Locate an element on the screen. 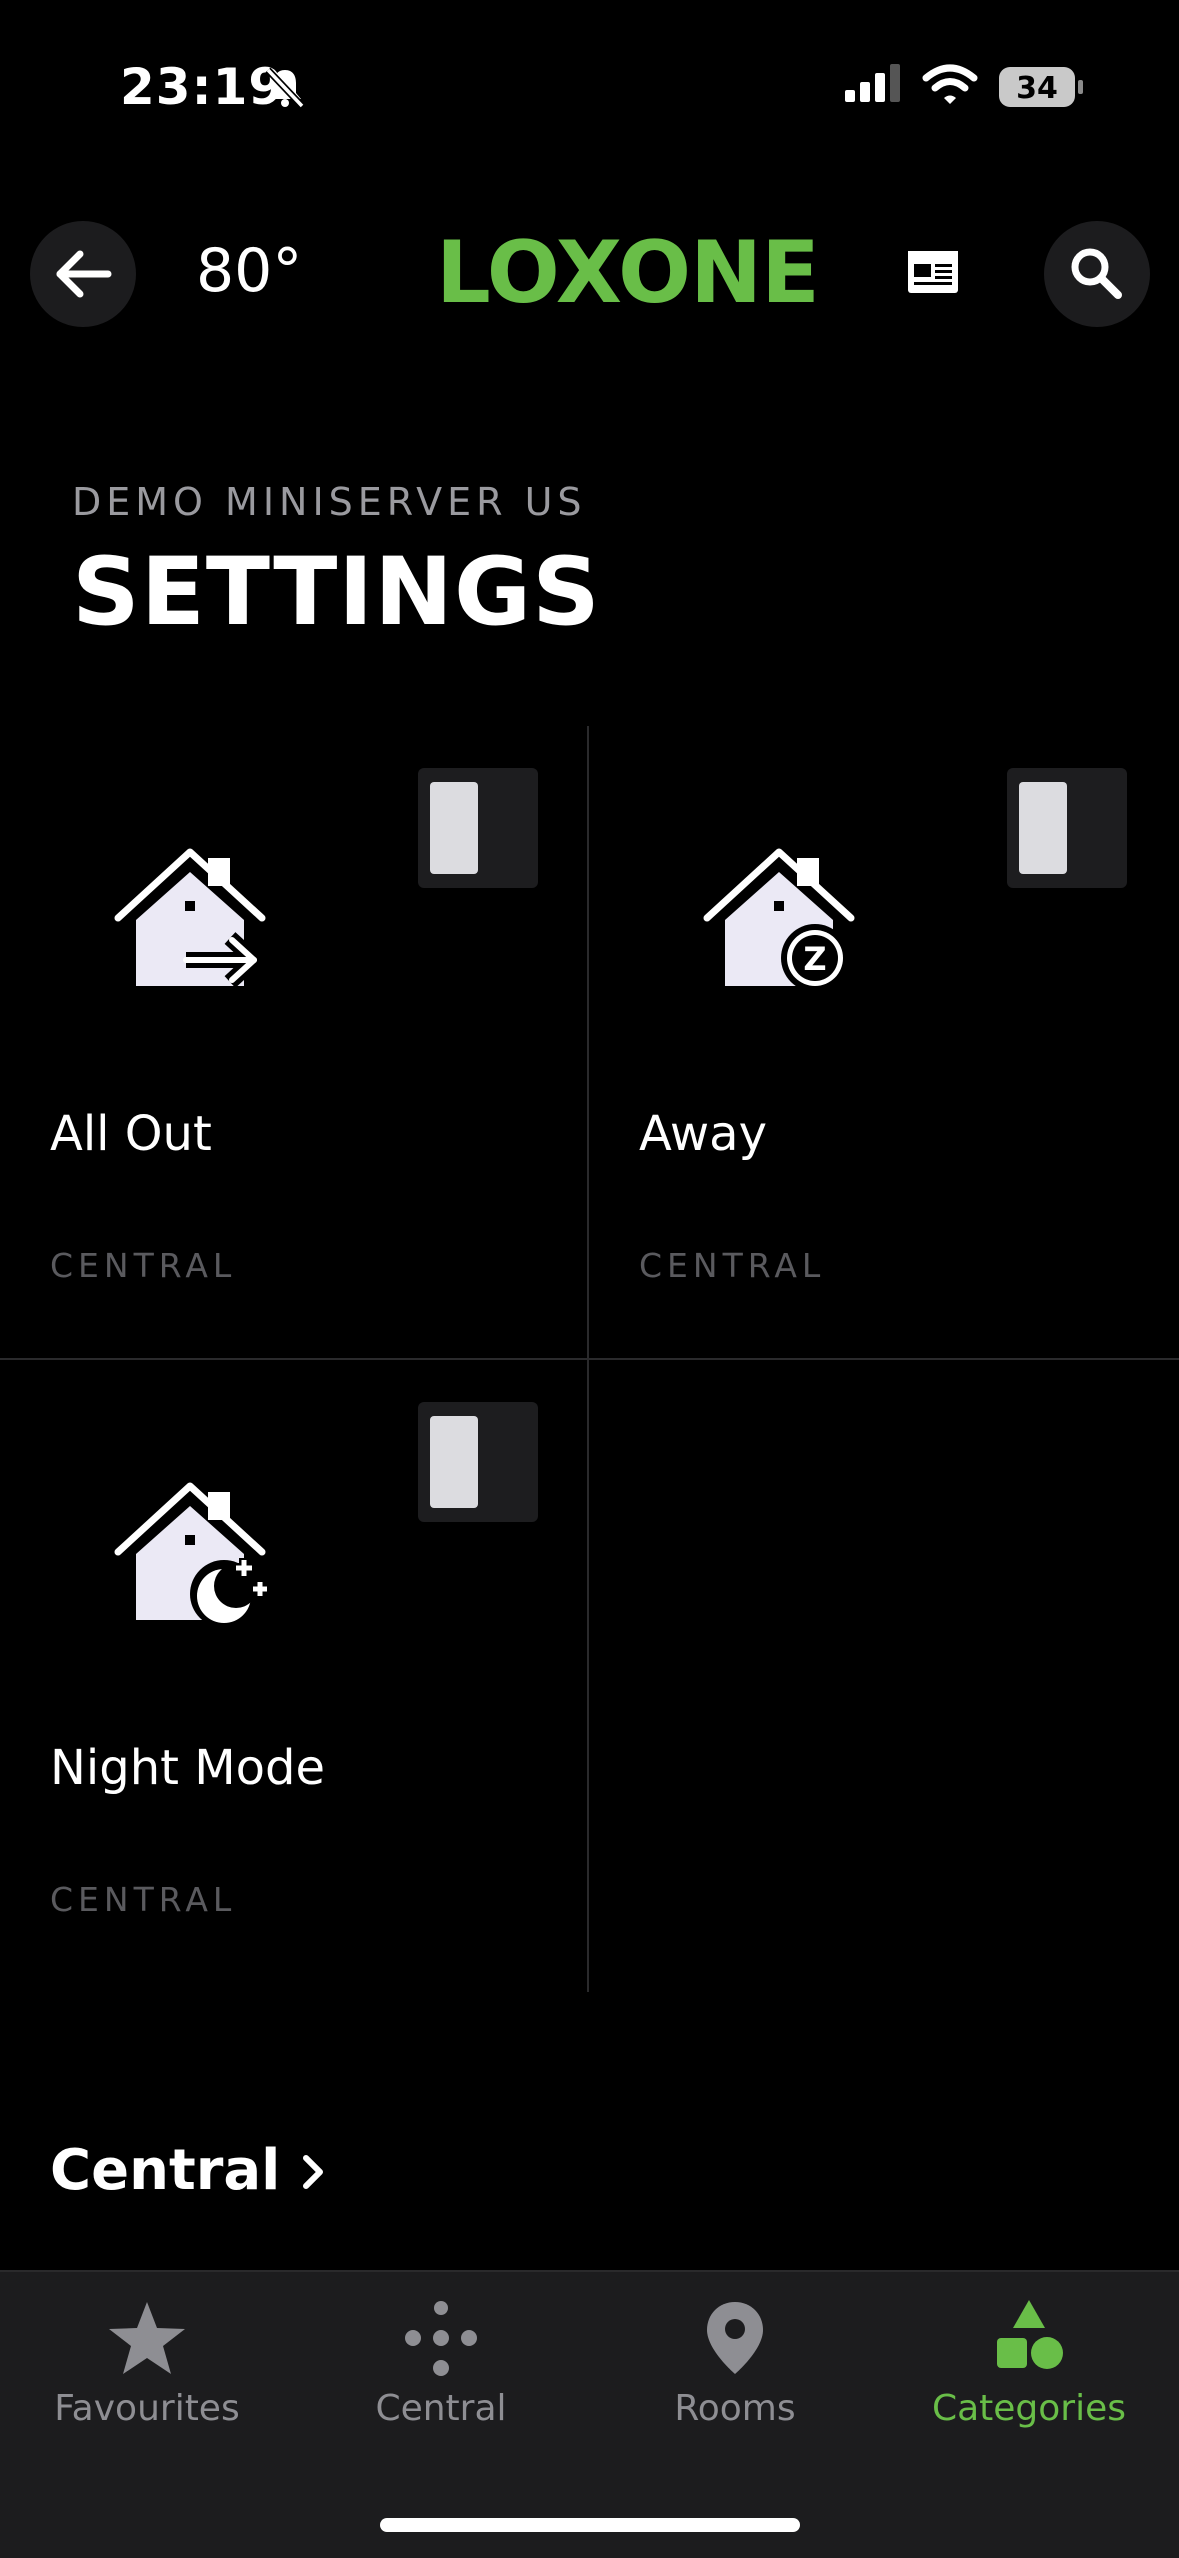  svg-text: Z is located at coordinates (814, 959).